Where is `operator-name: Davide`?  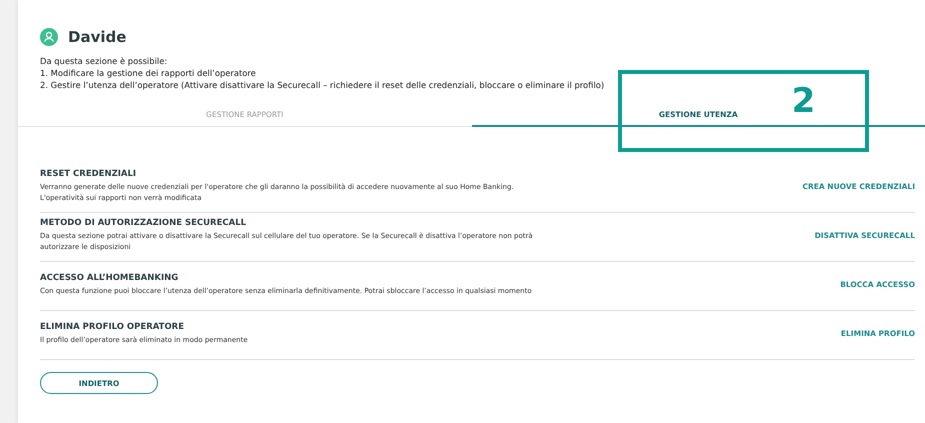
operator-name: Davide is located at coordinates (97, 37).